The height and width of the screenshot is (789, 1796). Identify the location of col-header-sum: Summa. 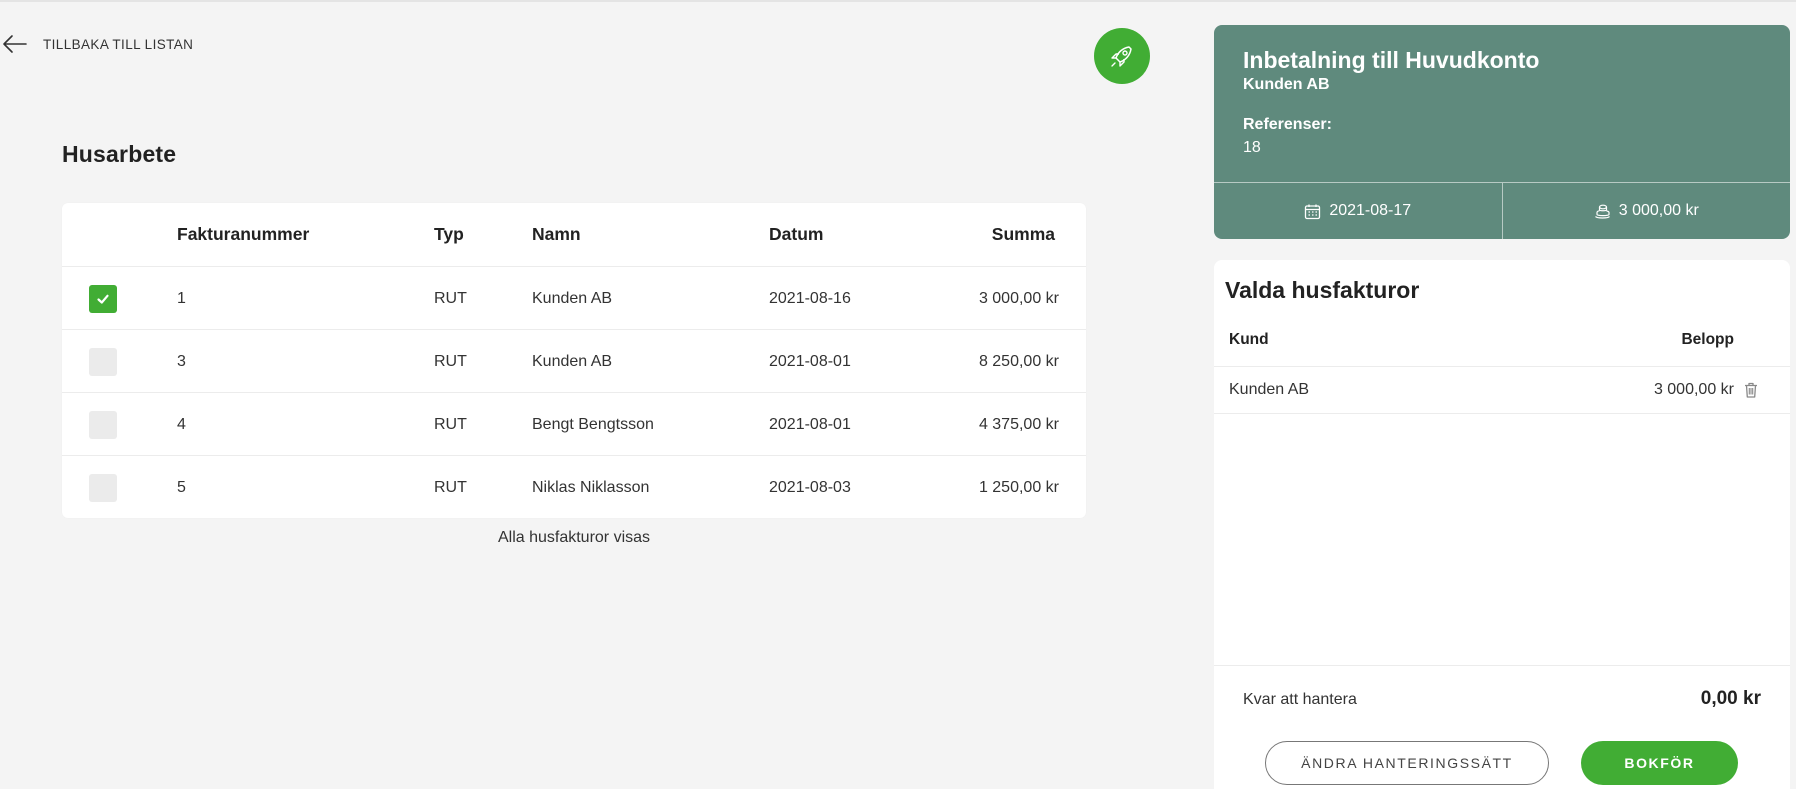
(1023, 234).